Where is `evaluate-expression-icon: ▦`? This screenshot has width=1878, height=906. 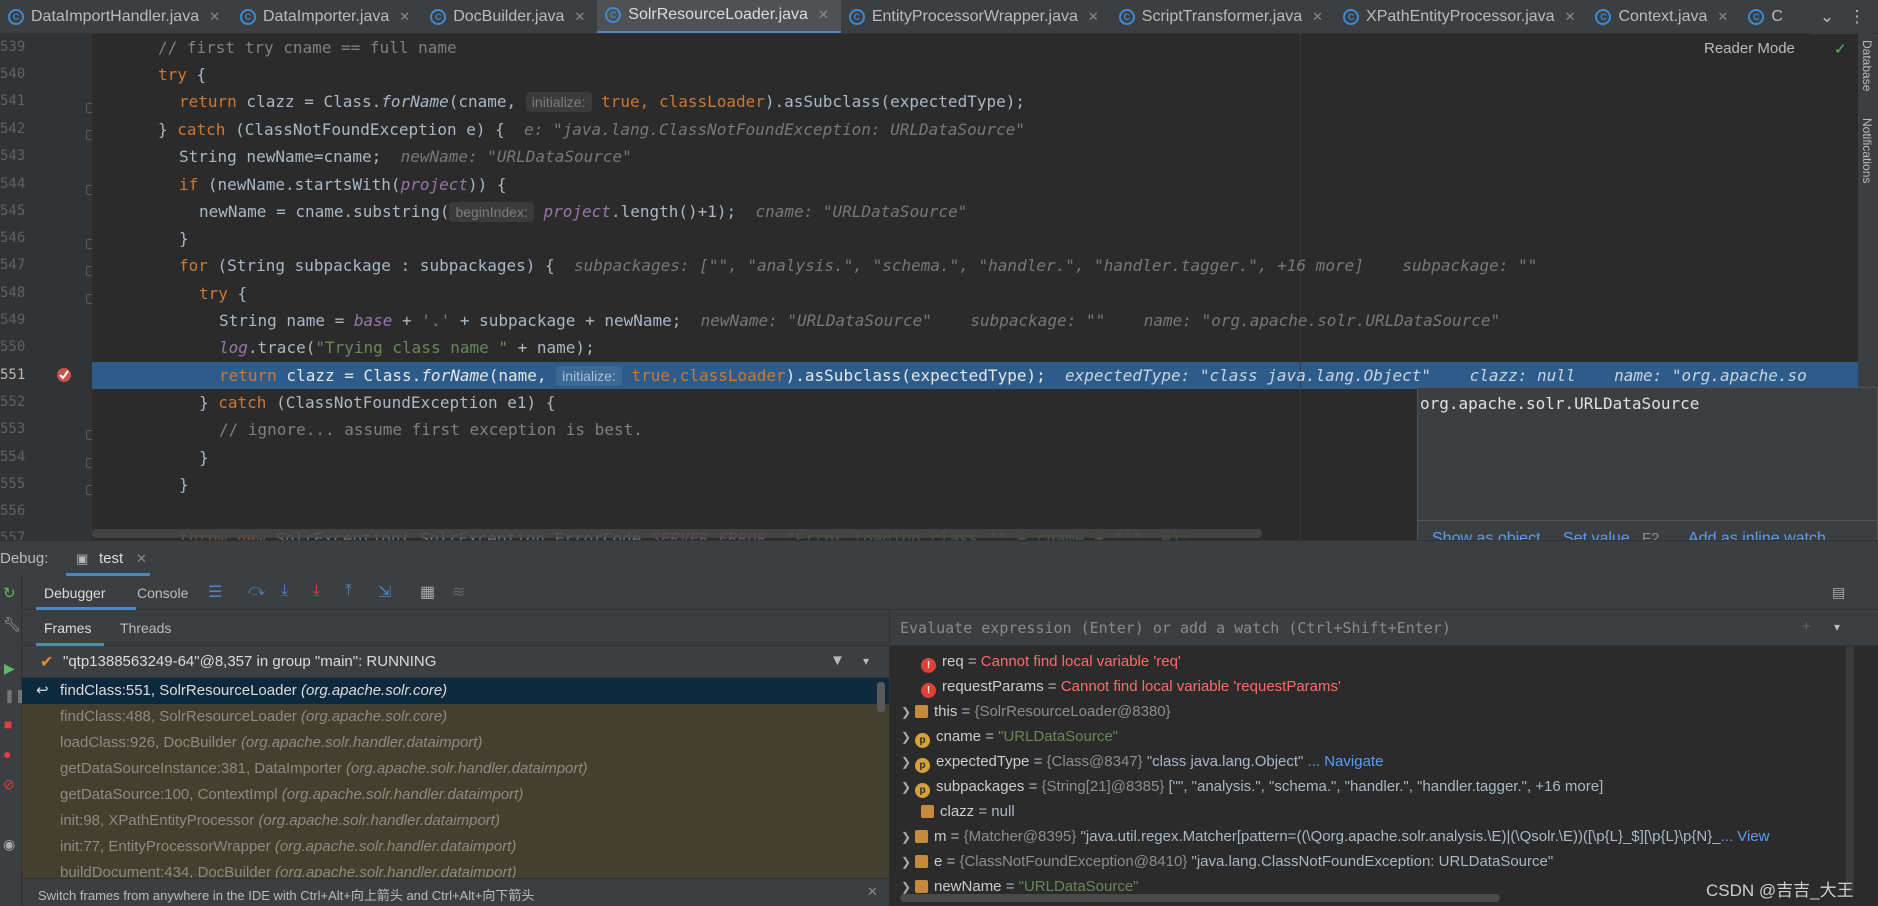
evaluate-expression-icon: ▦ is located at coordinates (427, 592).